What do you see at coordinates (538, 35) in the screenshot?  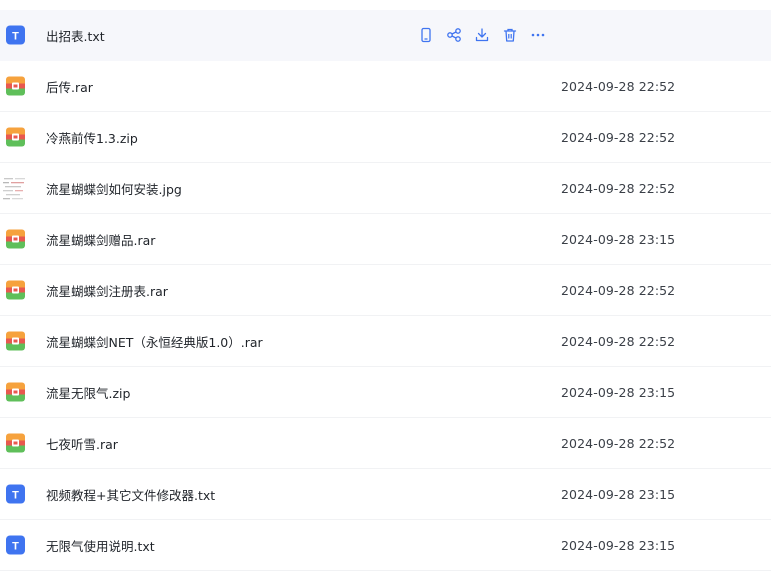 I see `more-icon` at bounding box center [538, 35].